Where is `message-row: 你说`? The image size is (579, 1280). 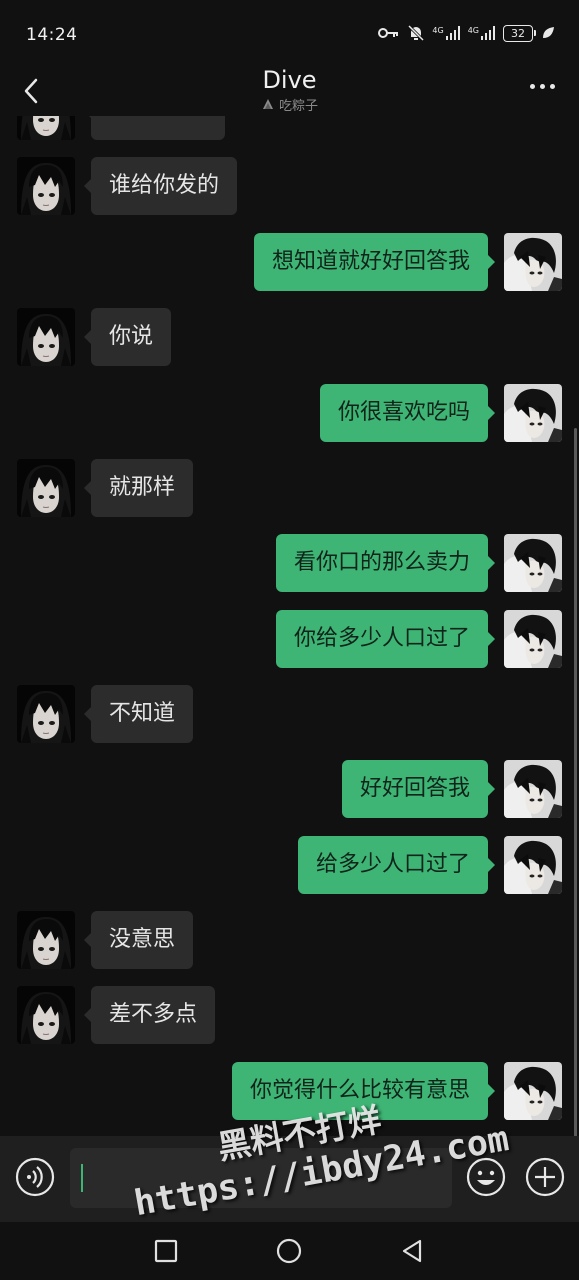 message-row: 你说 is located at coordinates (289, 337).